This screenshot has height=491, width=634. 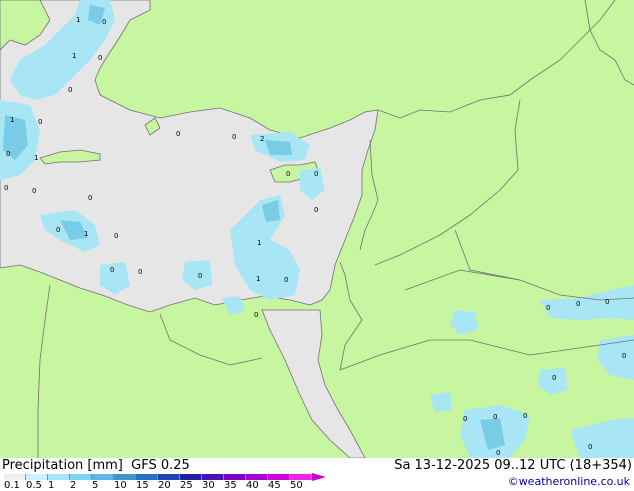 What do you see at coordinates (186, 485) in the screenshot?
I see `scale-label: 25` at bounding box center [186, 485].